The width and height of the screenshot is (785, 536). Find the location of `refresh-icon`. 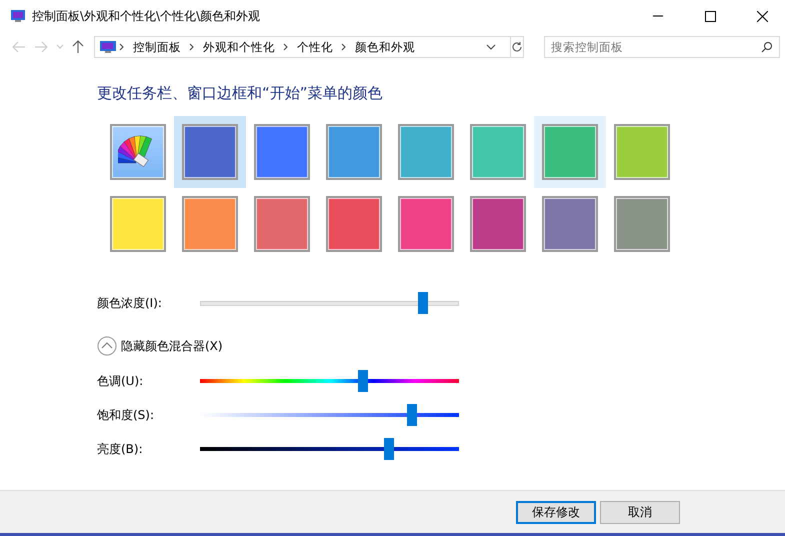

refresh-icon is located at coordinates (517, 47).